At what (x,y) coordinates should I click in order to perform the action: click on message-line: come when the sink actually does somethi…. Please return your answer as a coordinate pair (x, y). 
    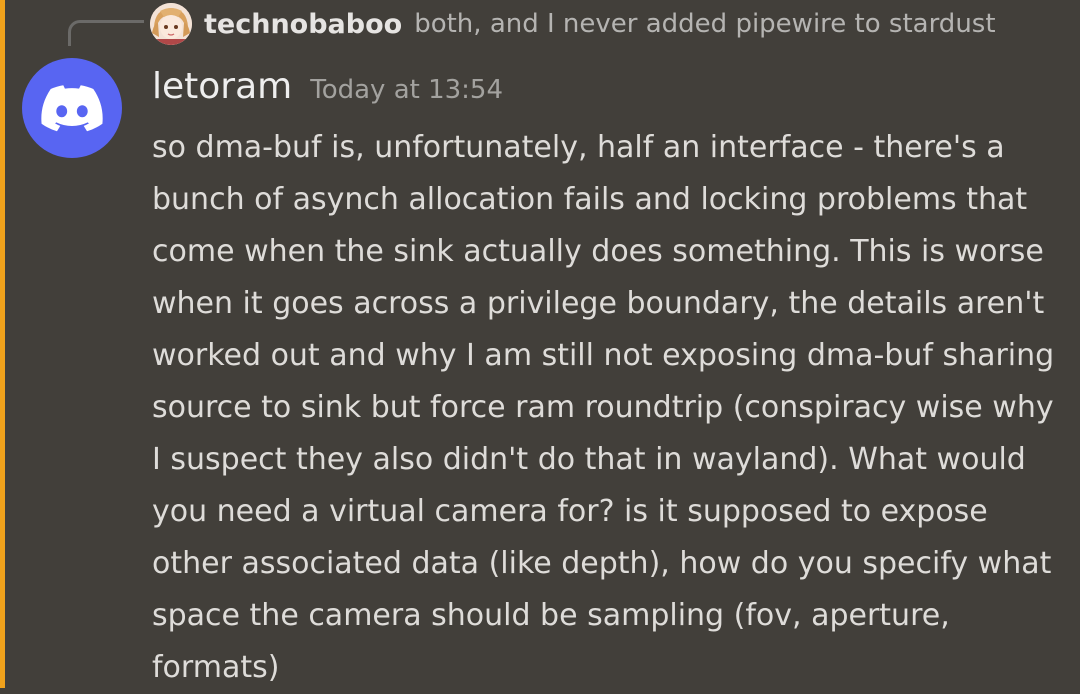
    Looking at the image, I should click on (598, 251).